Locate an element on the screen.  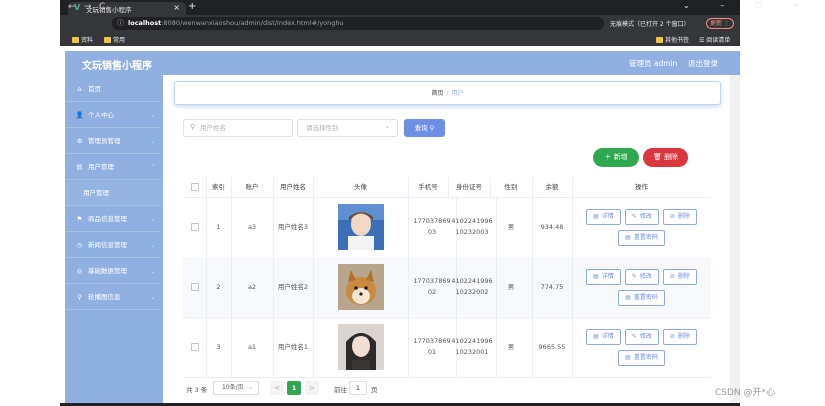
header-idcard: 身份证号 is located at coordinates (469, 187).